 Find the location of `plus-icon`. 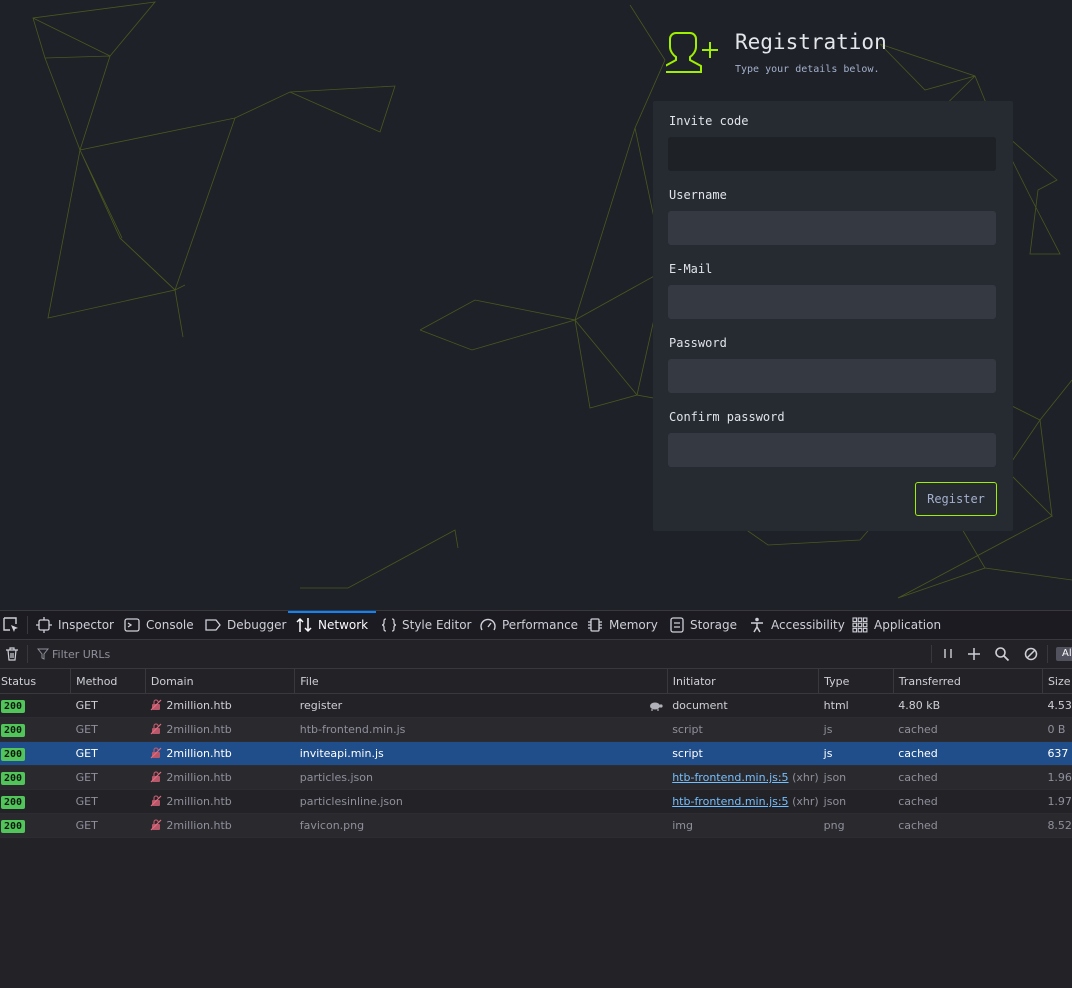

plus-icon is located at coordinates (974, 654).